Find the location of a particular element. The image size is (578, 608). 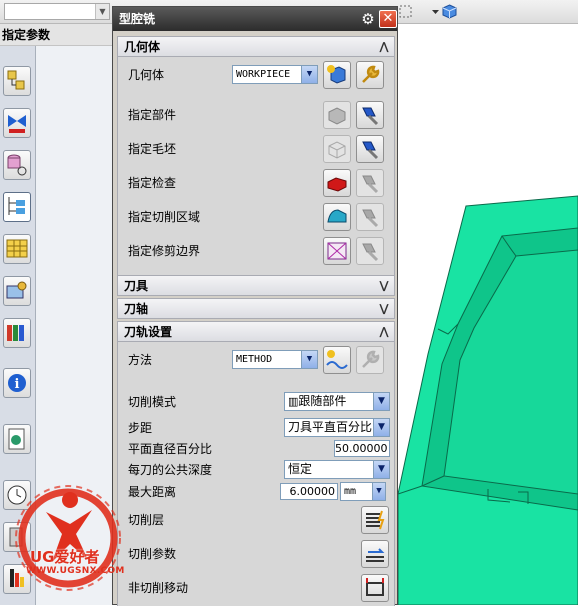

part-icon is located at coordinates (17, 165).